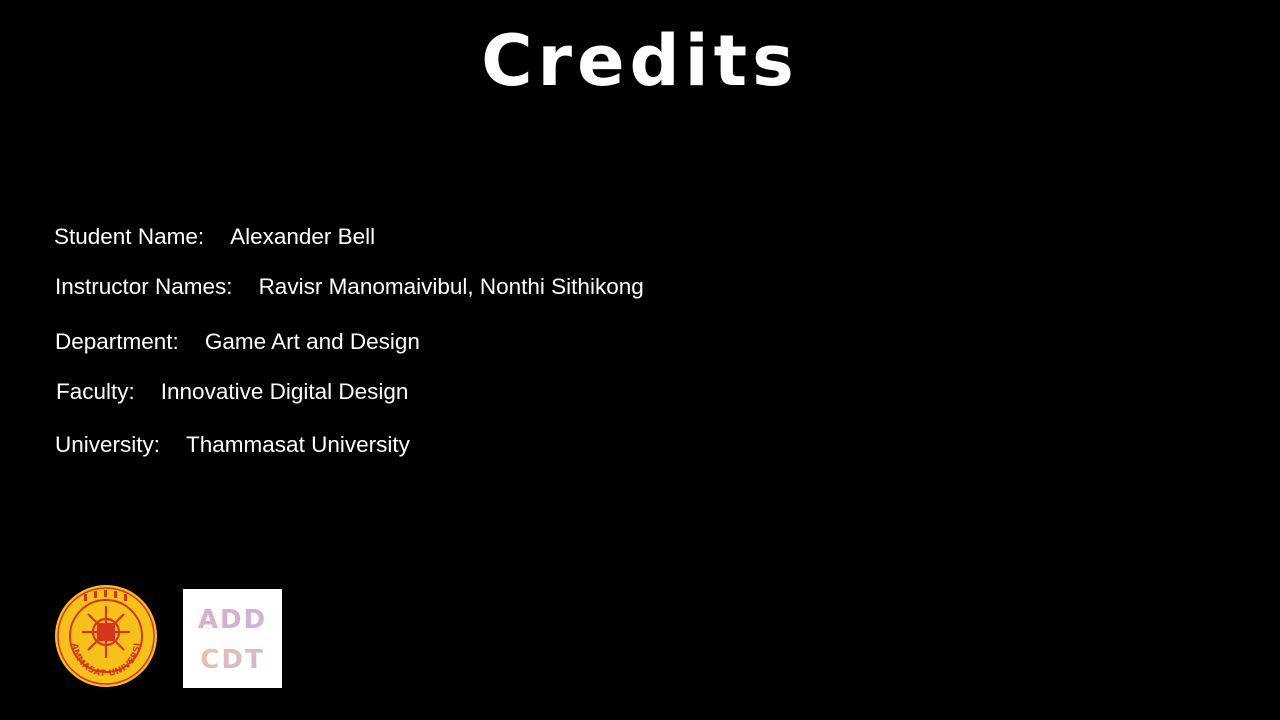 The image size is (1280, 720). What do you see at coordinates (232, 660) in the screenshot?
I see `logo-text-cdt: CDT` at bounding box center [232, 660].